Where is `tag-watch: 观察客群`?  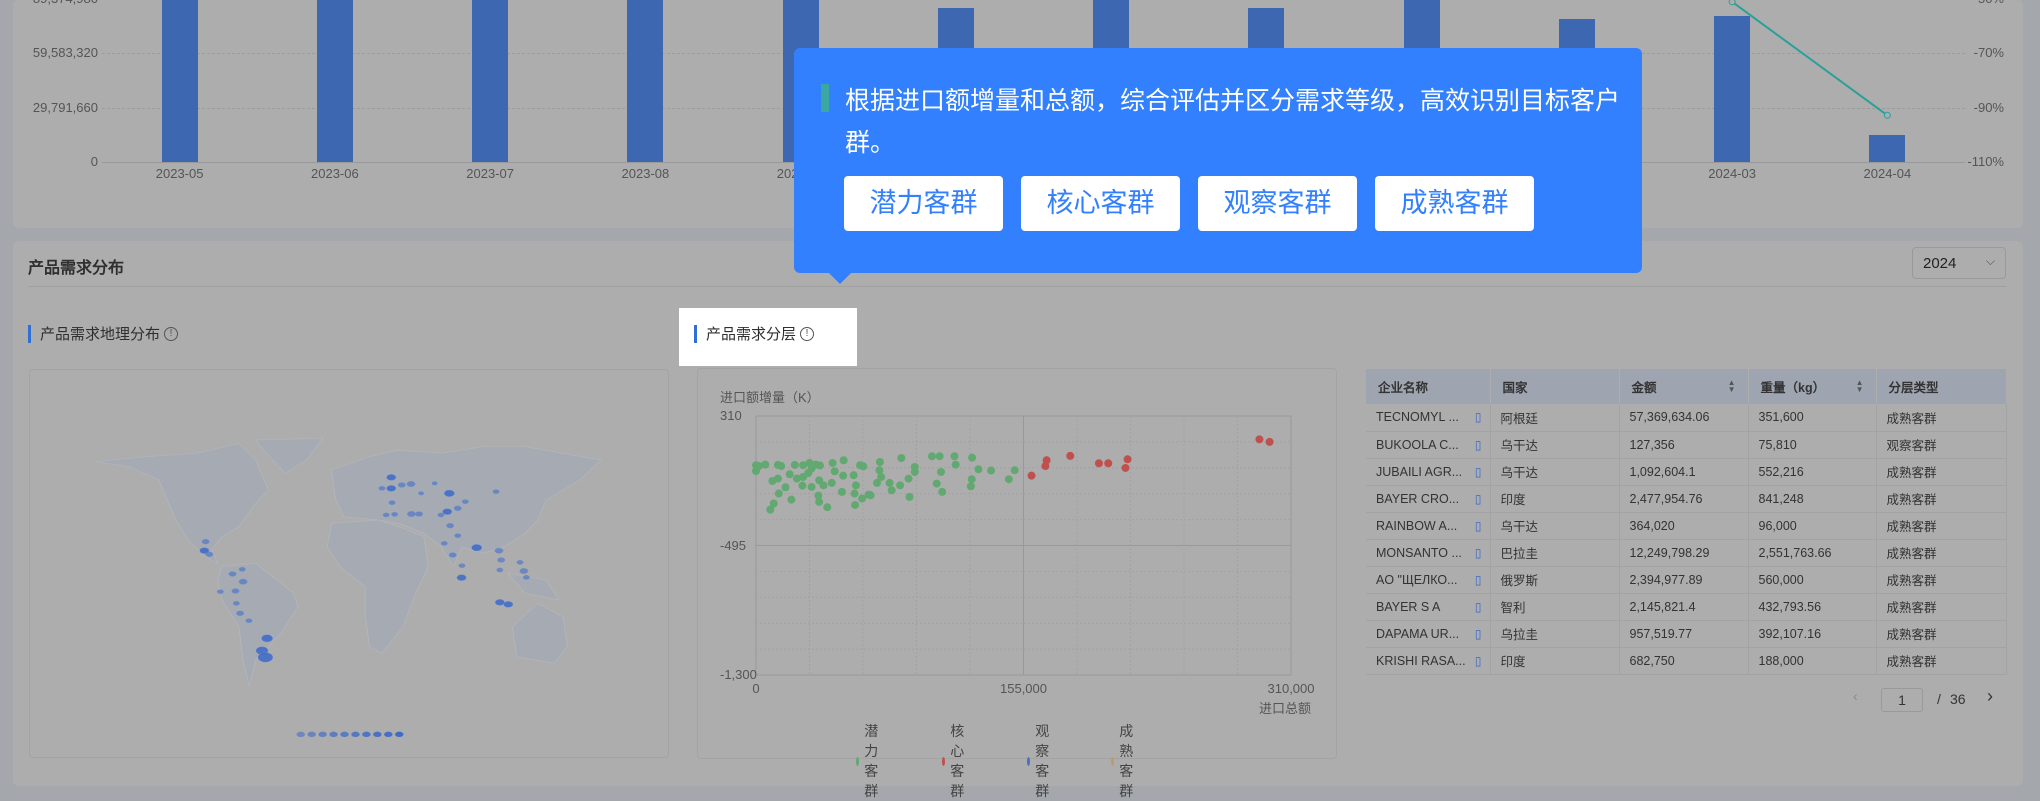 tag-watch: 观察客群 is located at coordinates (1277, 203).